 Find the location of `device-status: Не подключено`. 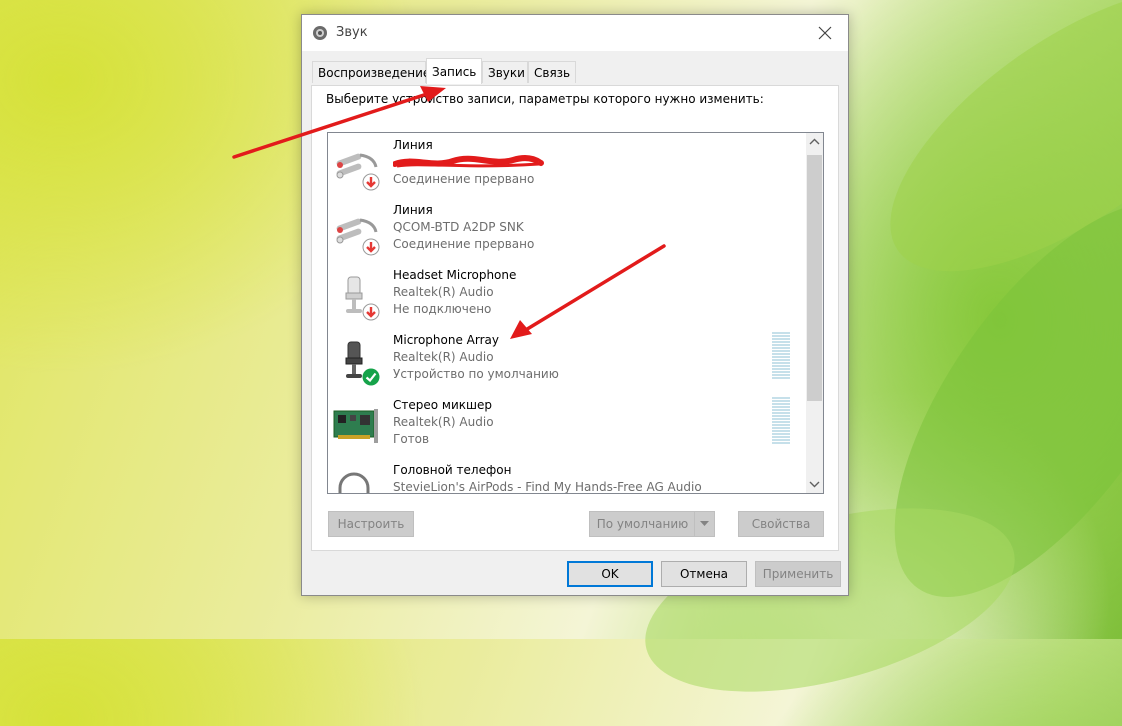

device-status: Не подключено is located at coordinates (442, 309).